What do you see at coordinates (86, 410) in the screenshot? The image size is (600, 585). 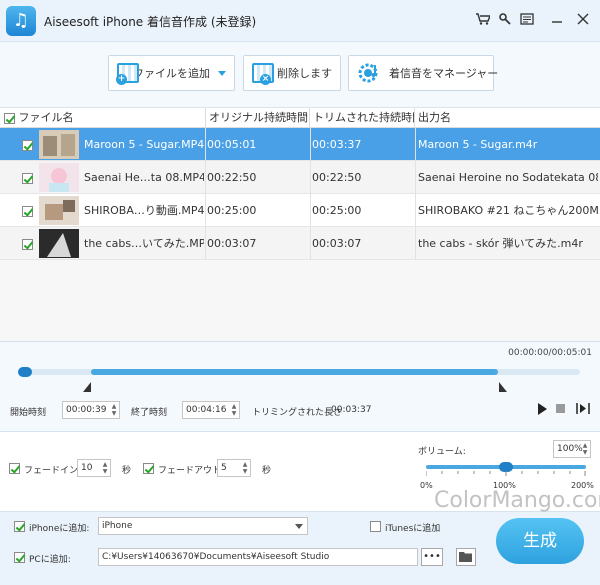 I see `start-time-value: 00:00:39` at bounding box center [86, 410].